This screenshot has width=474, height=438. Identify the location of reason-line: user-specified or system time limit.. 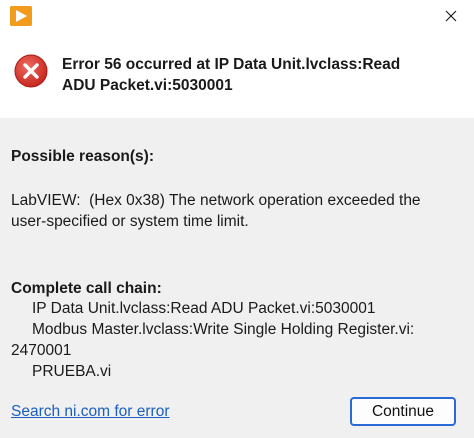
(130, 221).